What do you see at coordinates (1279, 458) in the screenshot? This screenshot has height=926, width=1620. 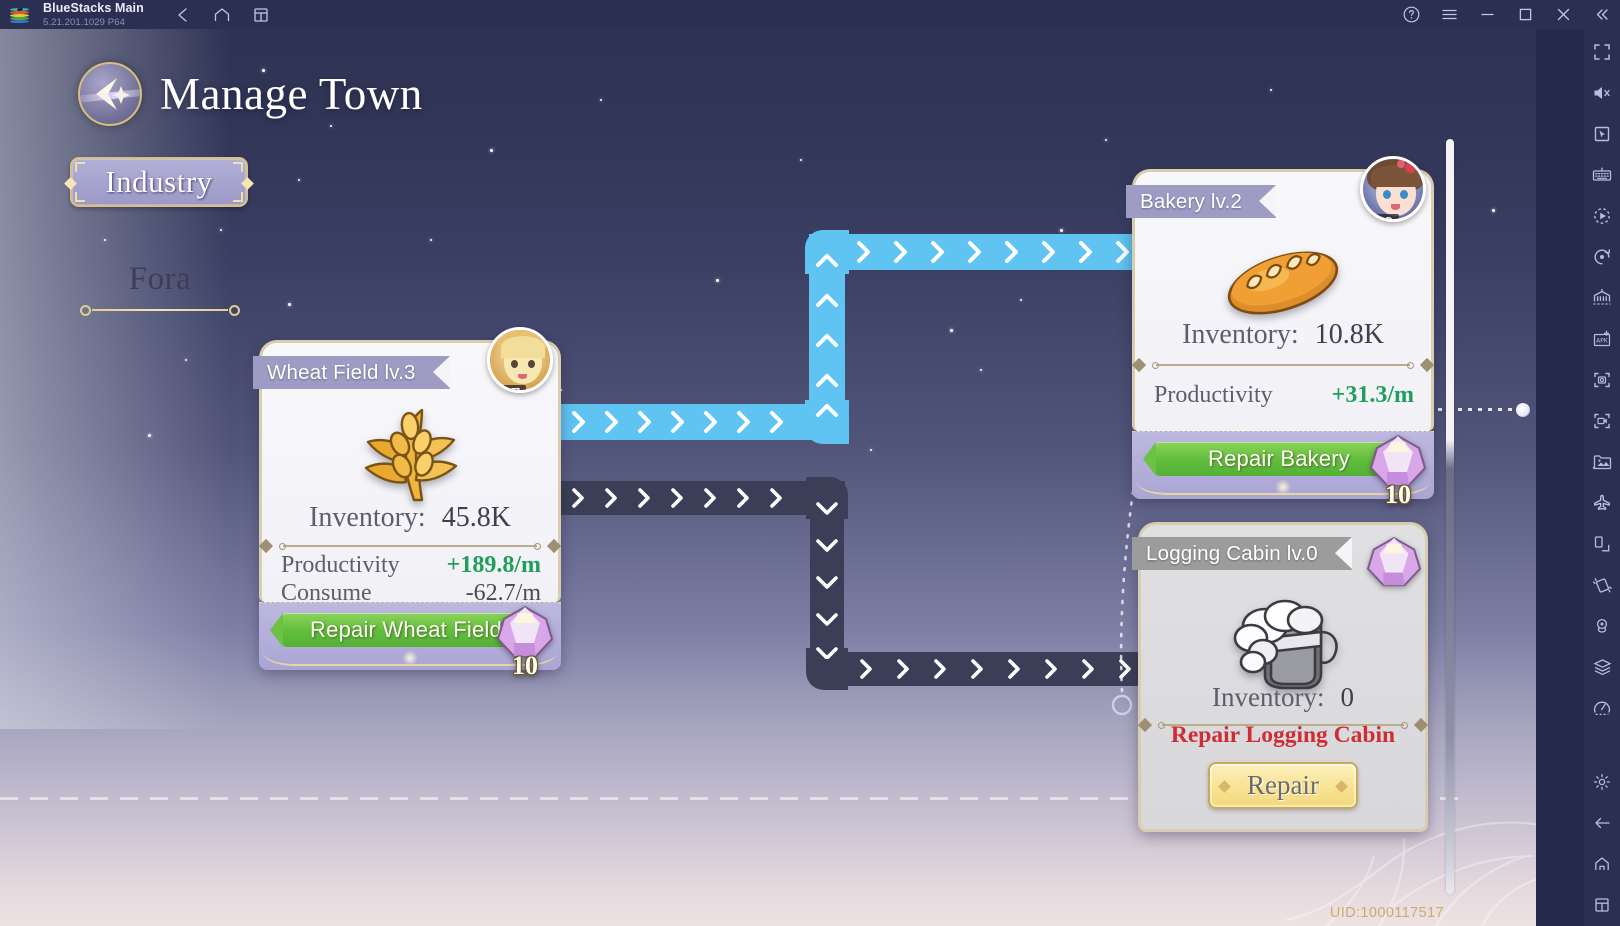 I see `repair-label: Repair Bakery` at bounding box center [1279, 458].